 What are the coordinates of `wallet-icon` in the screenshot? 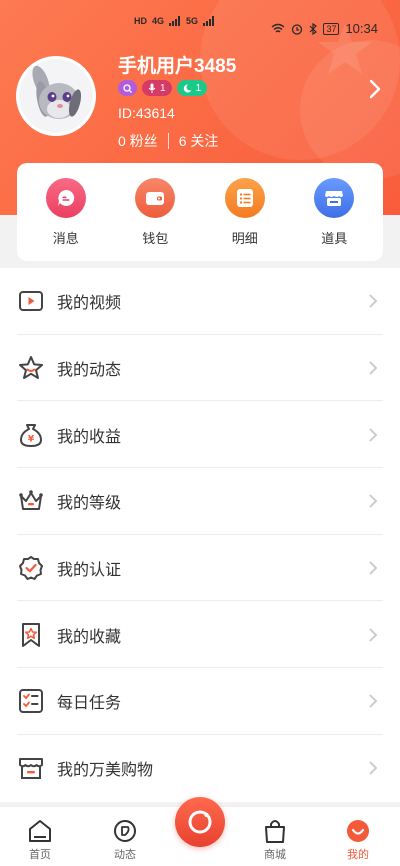 It's located at (155, 197).